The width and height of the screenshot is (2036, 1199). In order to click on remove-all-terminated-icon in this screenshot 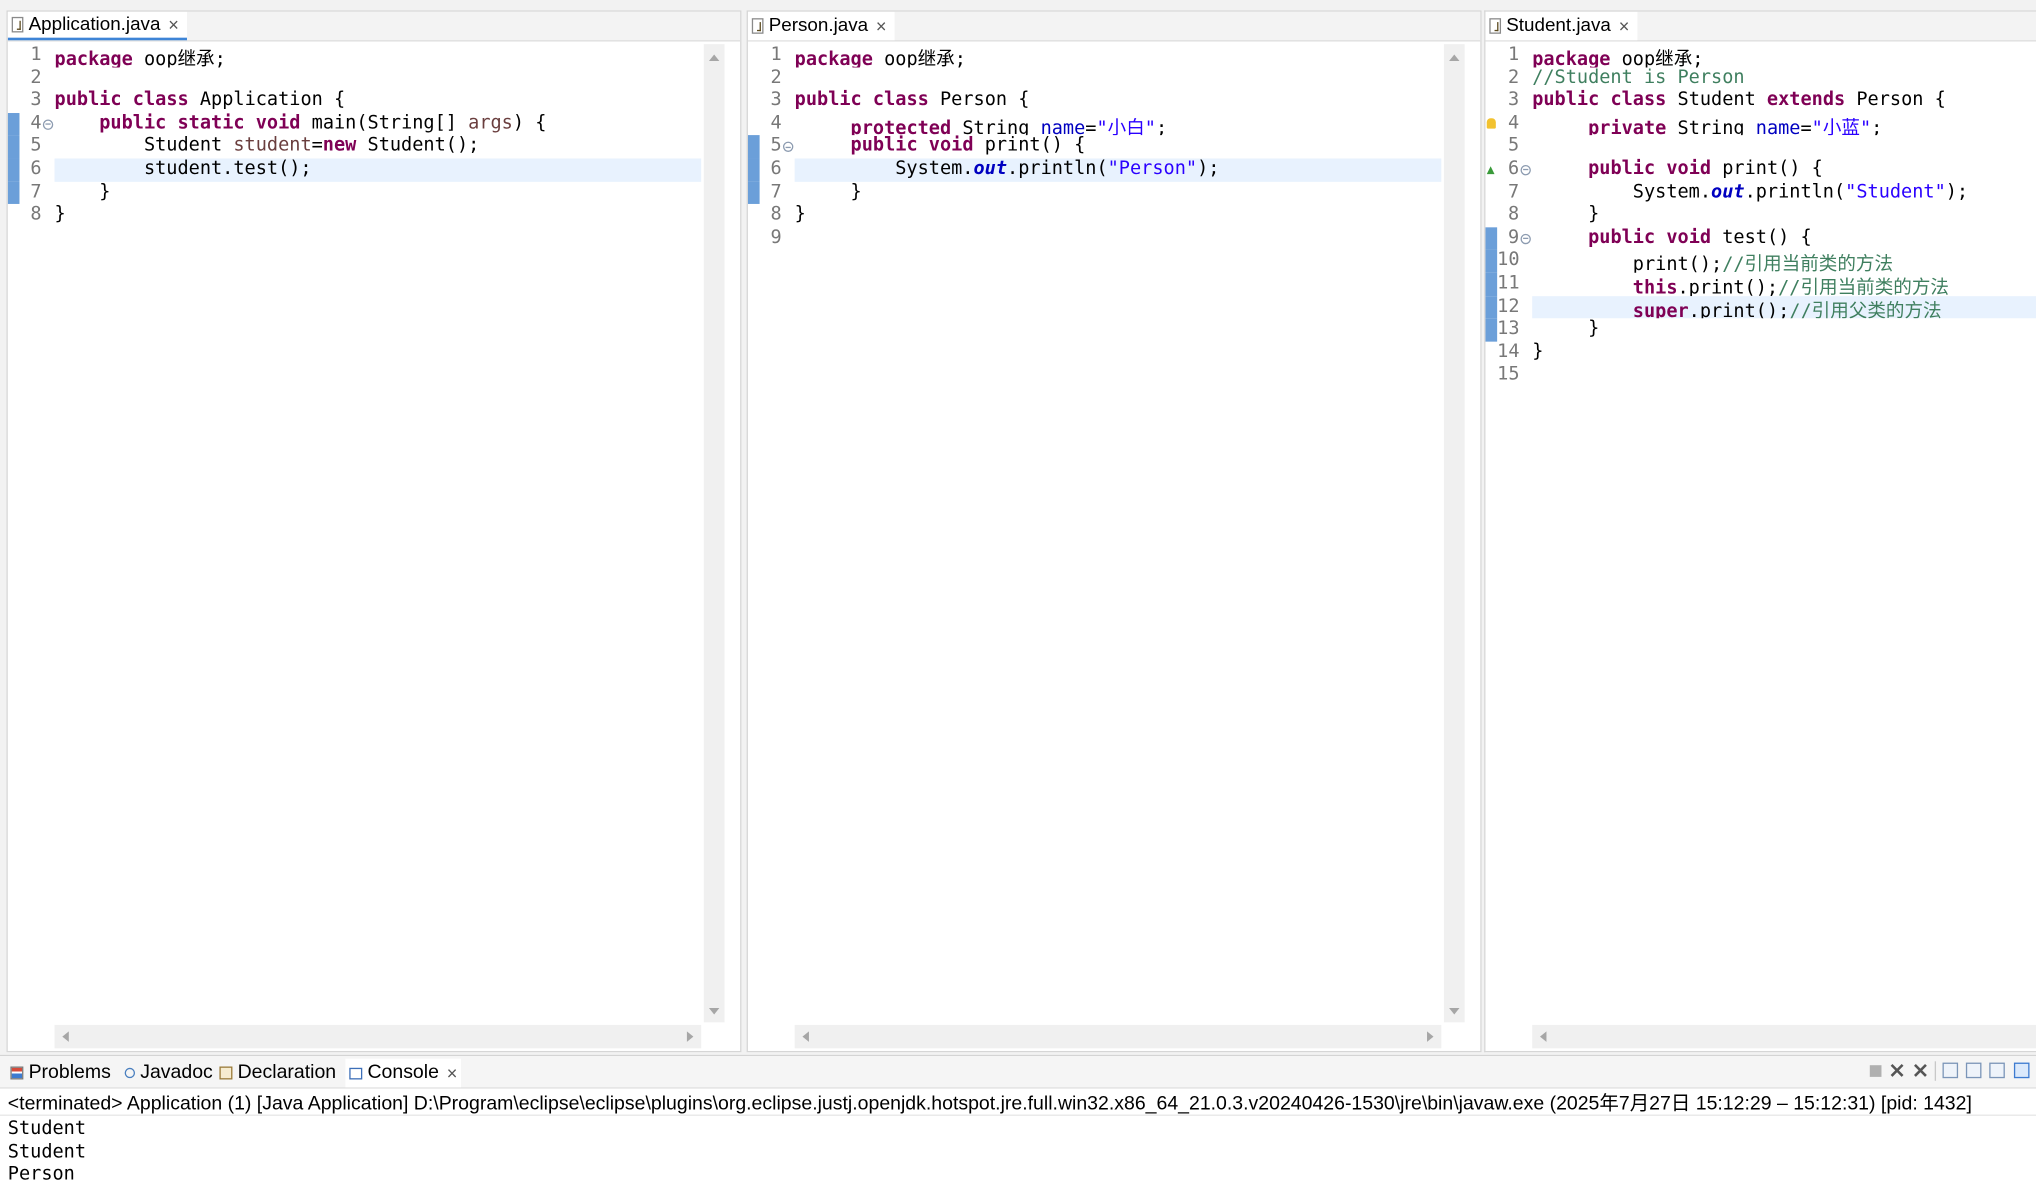, I will do `click(1921, 1071)`.